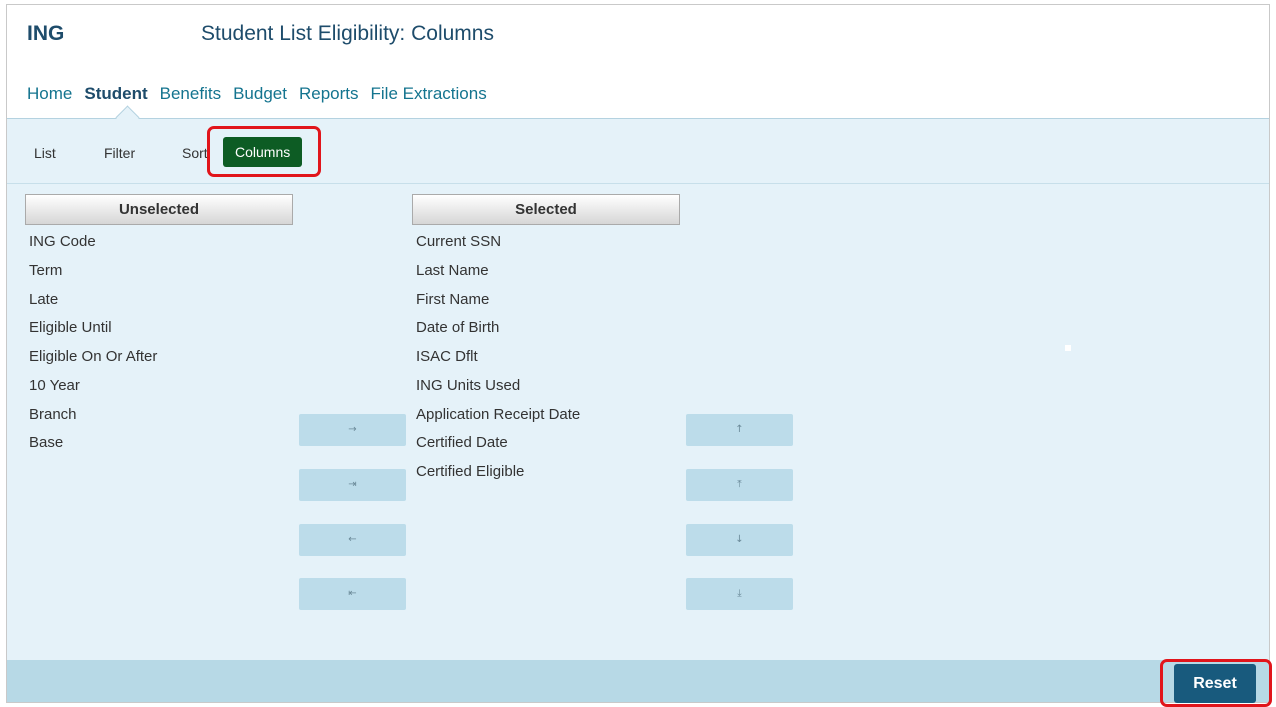 Image resolution: width=1276 pixels, height=707 pixels. Describe the element at coordinates (498, 275) in the screenshot. I see `selected-item: Last Name` at that location.